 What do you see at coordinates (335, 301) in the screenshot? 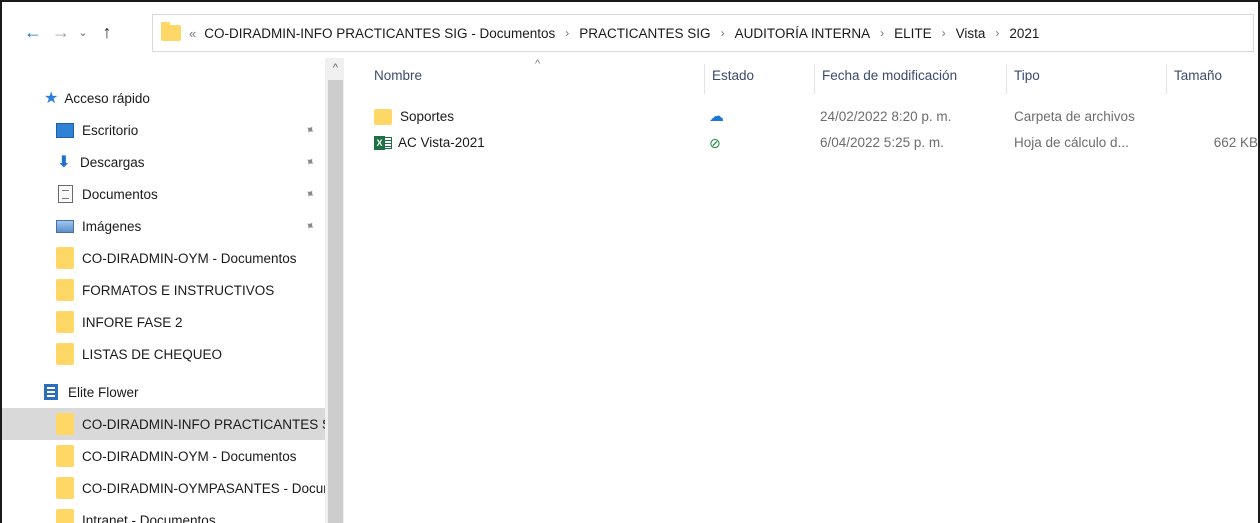
I see `scrollbar-thumb` at bounding box center [335, 301].